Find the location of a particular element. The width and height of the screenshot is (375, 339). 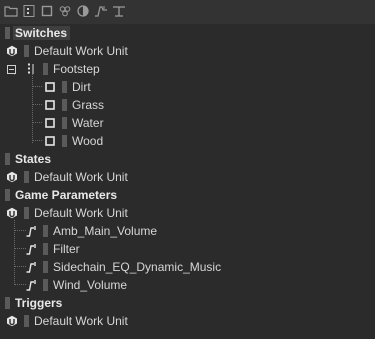

tree-item-switch: Grass is located at coordinates (187, 105).